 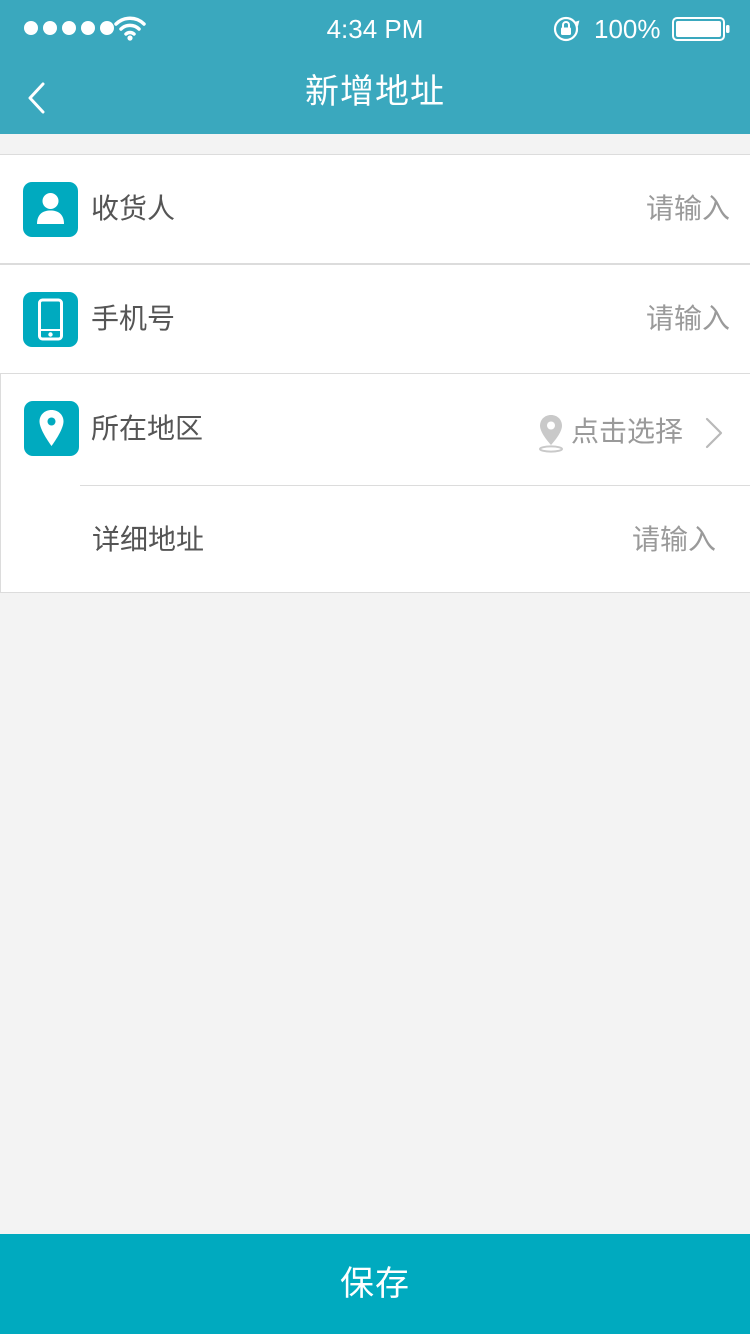 I want to click on map-pin-icon, so click(x=551, y=434).